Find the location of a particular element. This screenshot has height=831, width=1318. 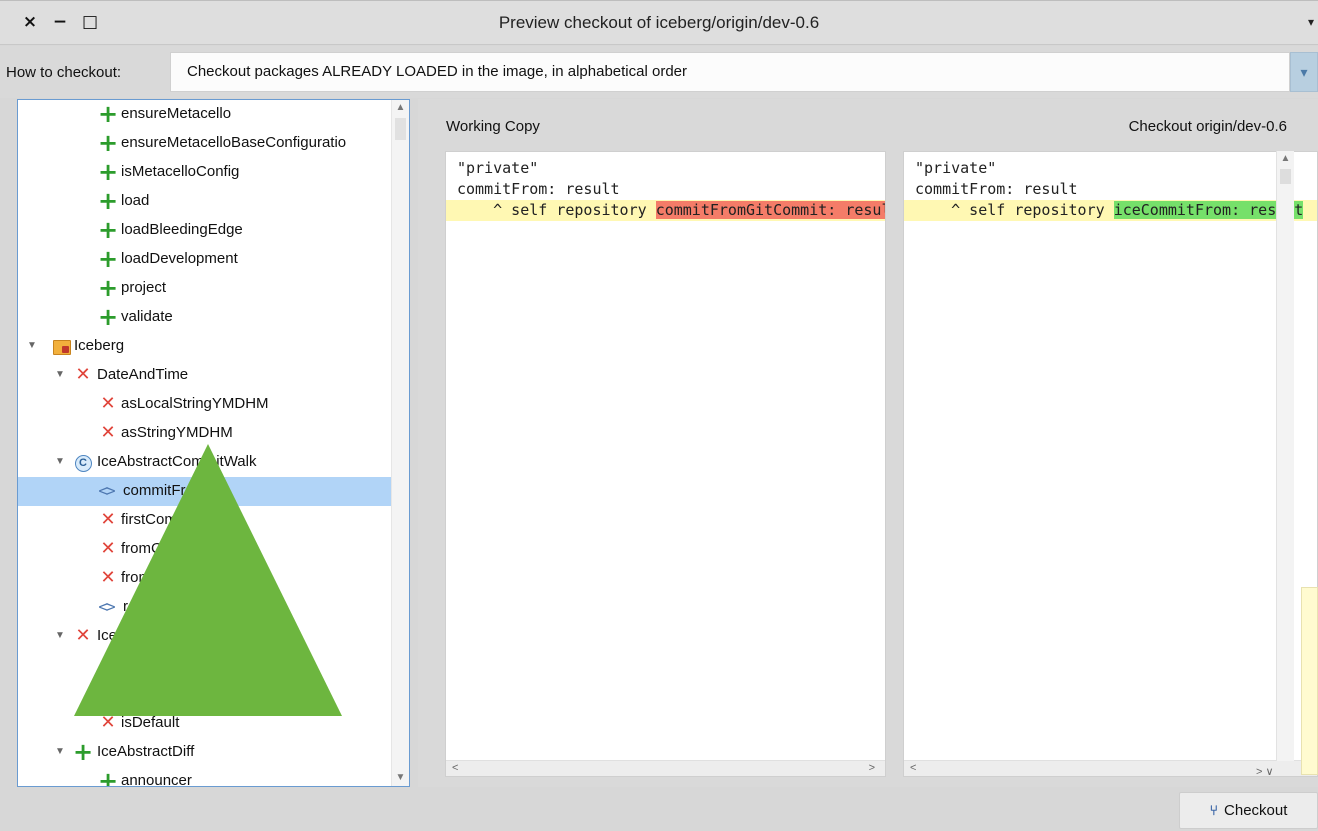

scroll-right-icon: > is located at coordinates (872, 768).